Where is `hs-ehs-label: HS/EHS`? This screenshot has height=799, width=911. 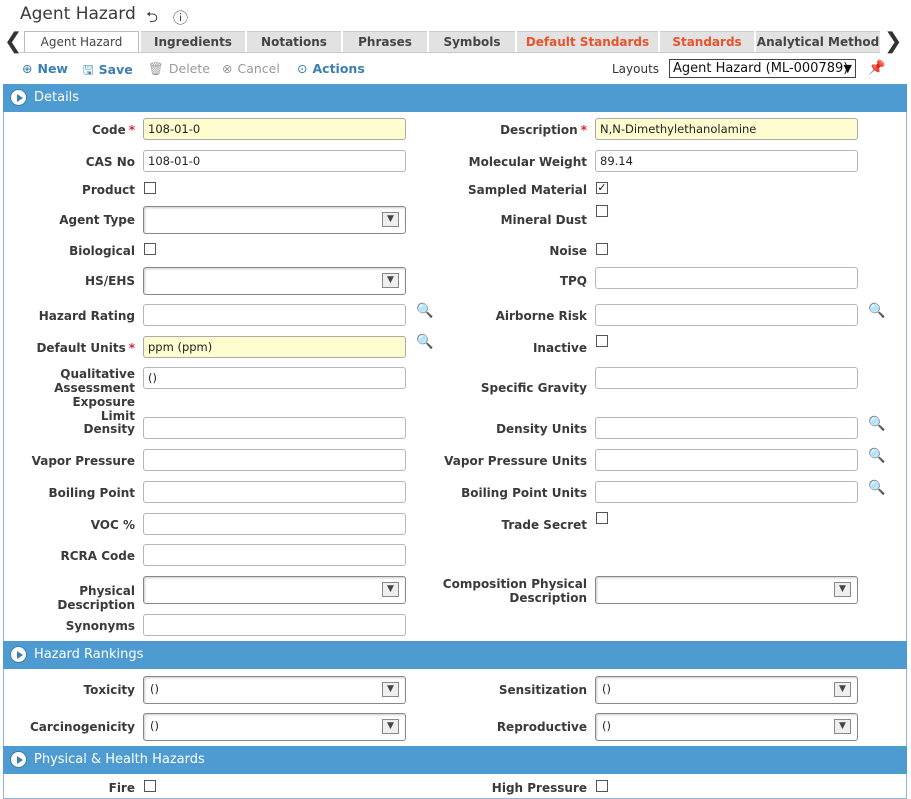 hs-ehs-label: HS/EHS is located at coordinates (110, 281).